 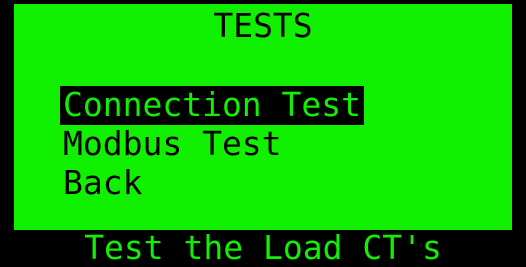 I want to click on menu-item-modbus-test: Modbus Test, so click(x=172, y=144).